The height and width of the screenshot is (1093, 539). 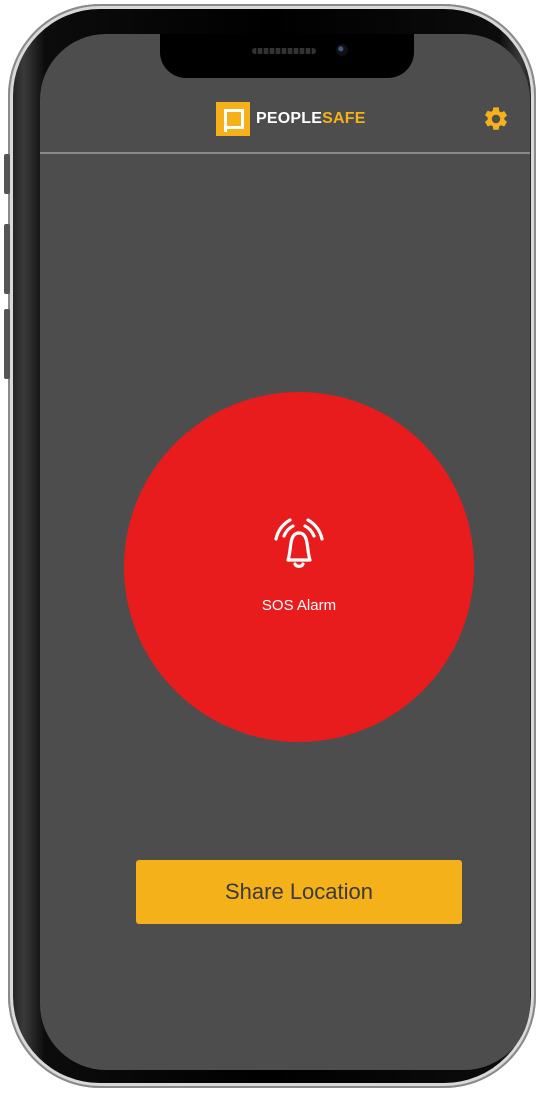 I want to click on brand-name-part1: PEOPLE, so click(x=289, y=118).